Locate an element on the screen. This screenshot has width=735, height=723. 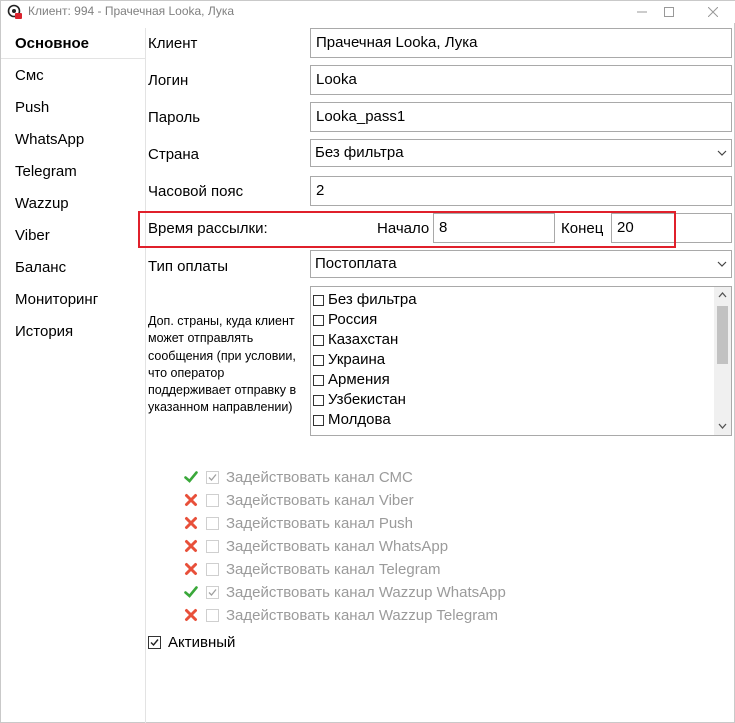
channel-row-wazzup-whatsapp: Задействовать канал Wazzup WhatsApp is located at coordinates (345, 592).